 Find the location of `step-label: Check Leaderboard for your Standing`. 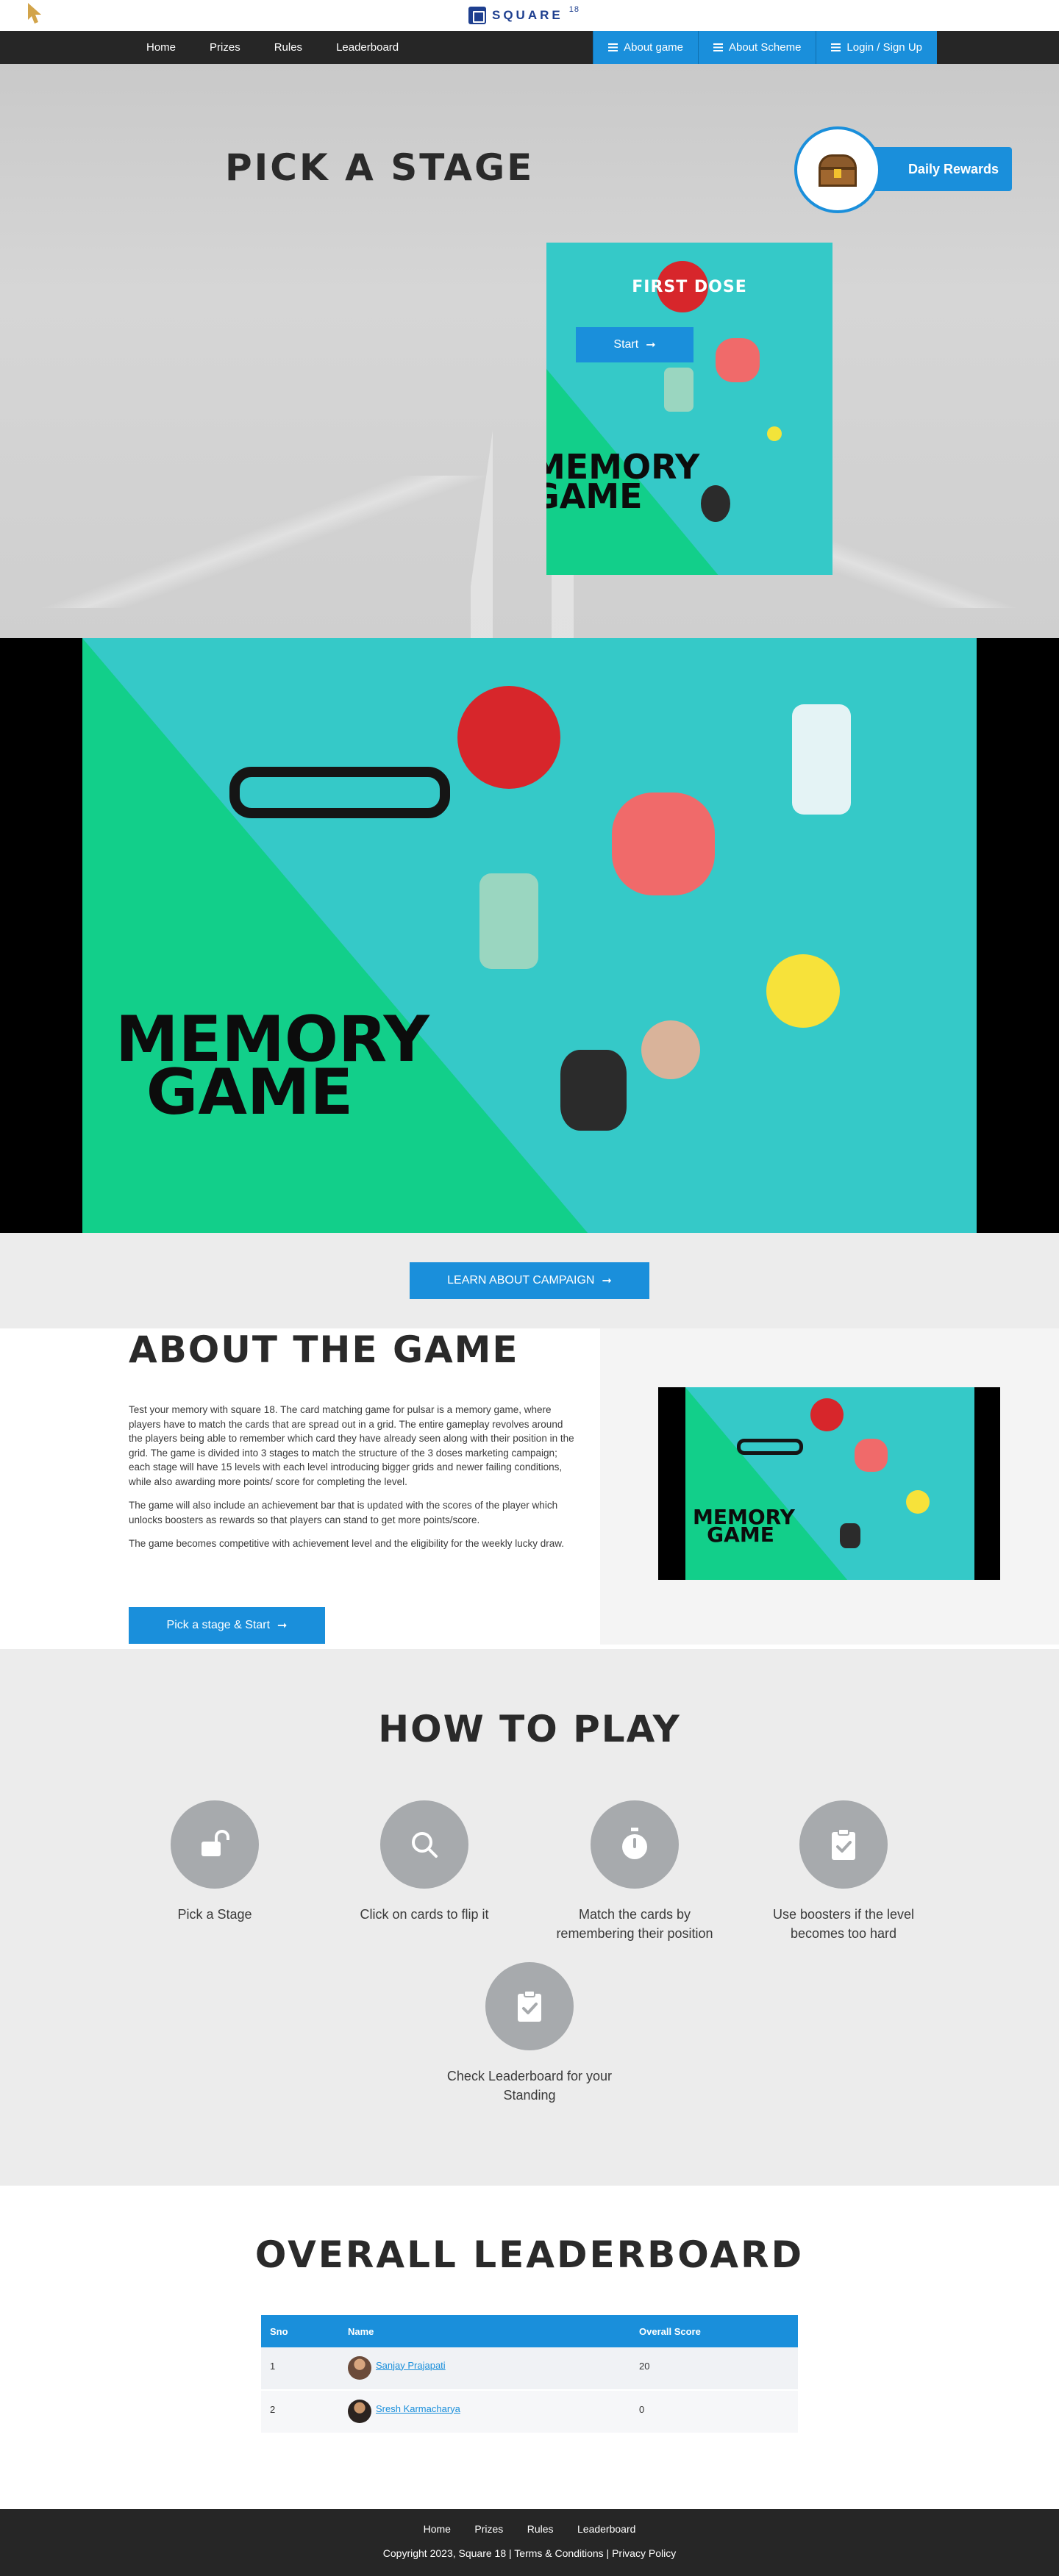

step-label: Check Leaderboard for your Standing is located at coordinates (529, 2086).